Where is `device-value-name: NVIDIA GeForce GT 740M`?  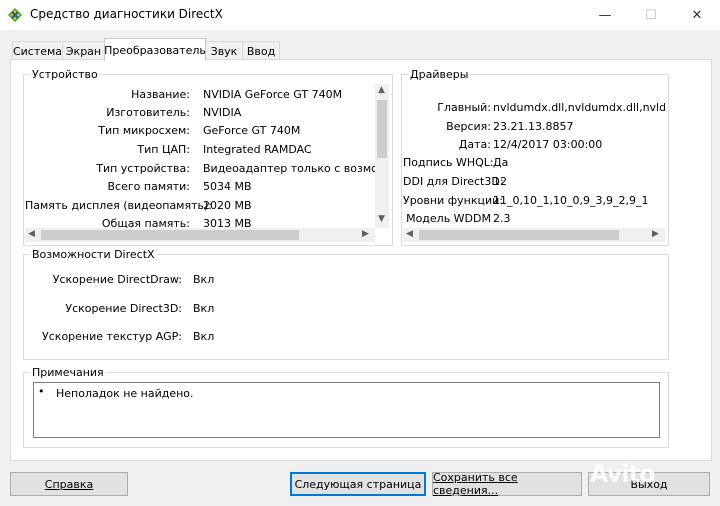
device-value-name: NVIDIA GeForce GT 740M is located at coordinates (273, 94).